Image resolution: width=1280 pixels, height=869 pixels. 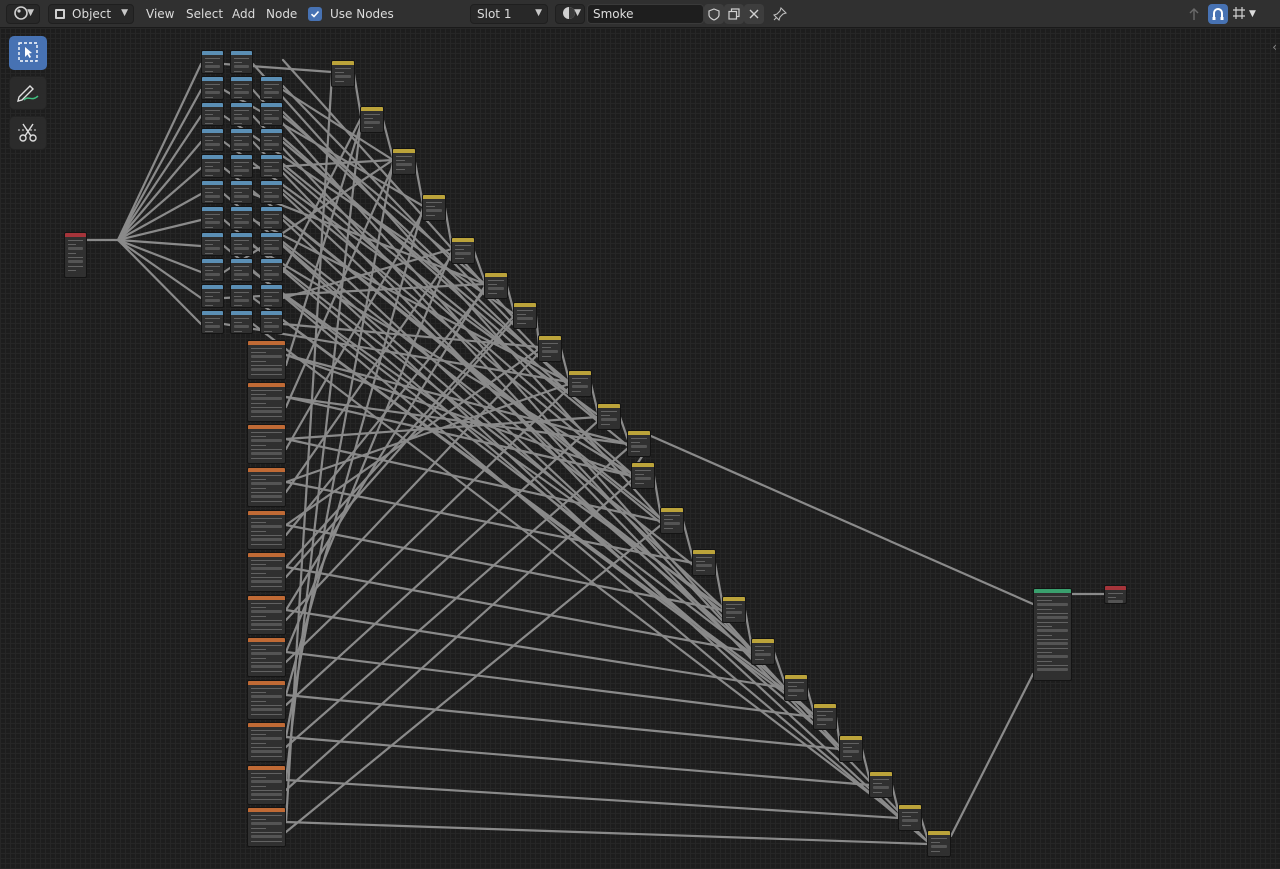 I want to click on texture-coordinate-node, so click(x=75, y=255).